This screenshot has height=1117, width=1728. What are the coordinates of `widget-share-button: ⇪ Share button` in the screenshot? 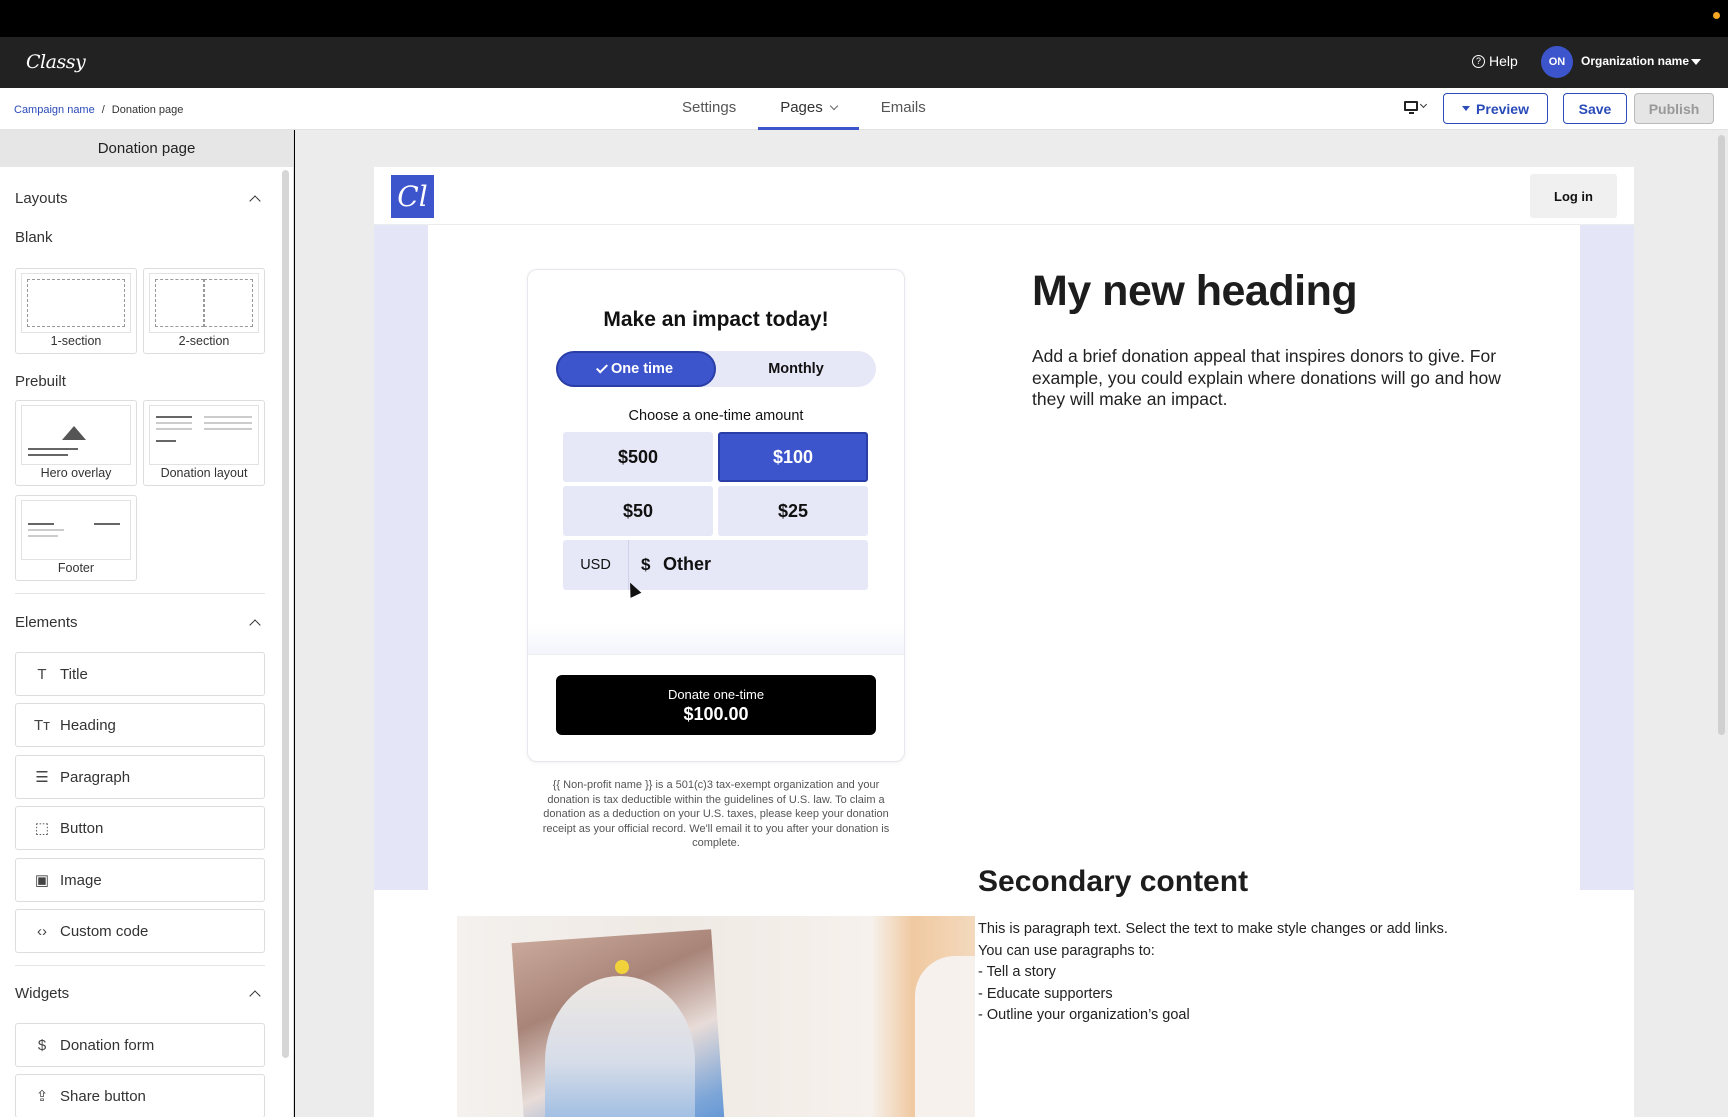 It's located at (140, 1095).